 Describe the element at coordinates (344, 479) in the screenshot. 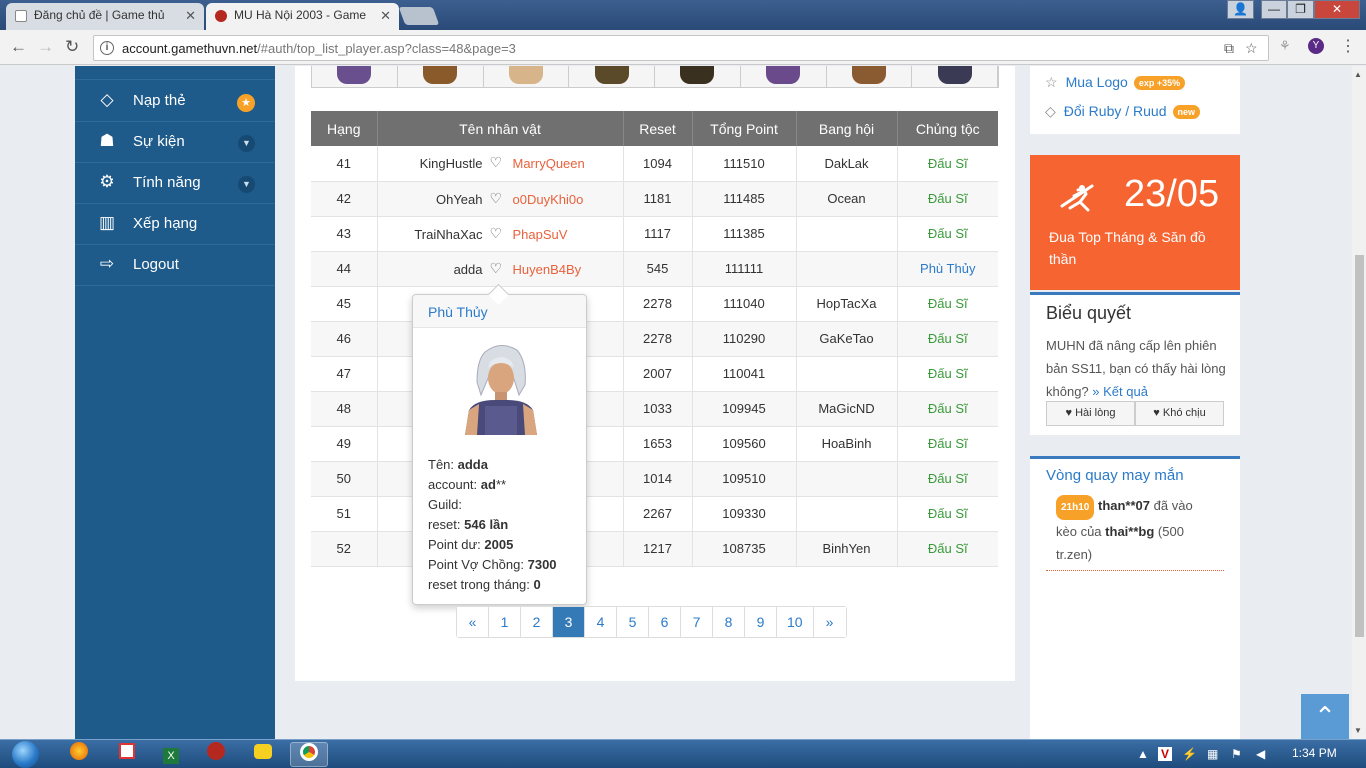

I see `cell-rank: 50` at that location.